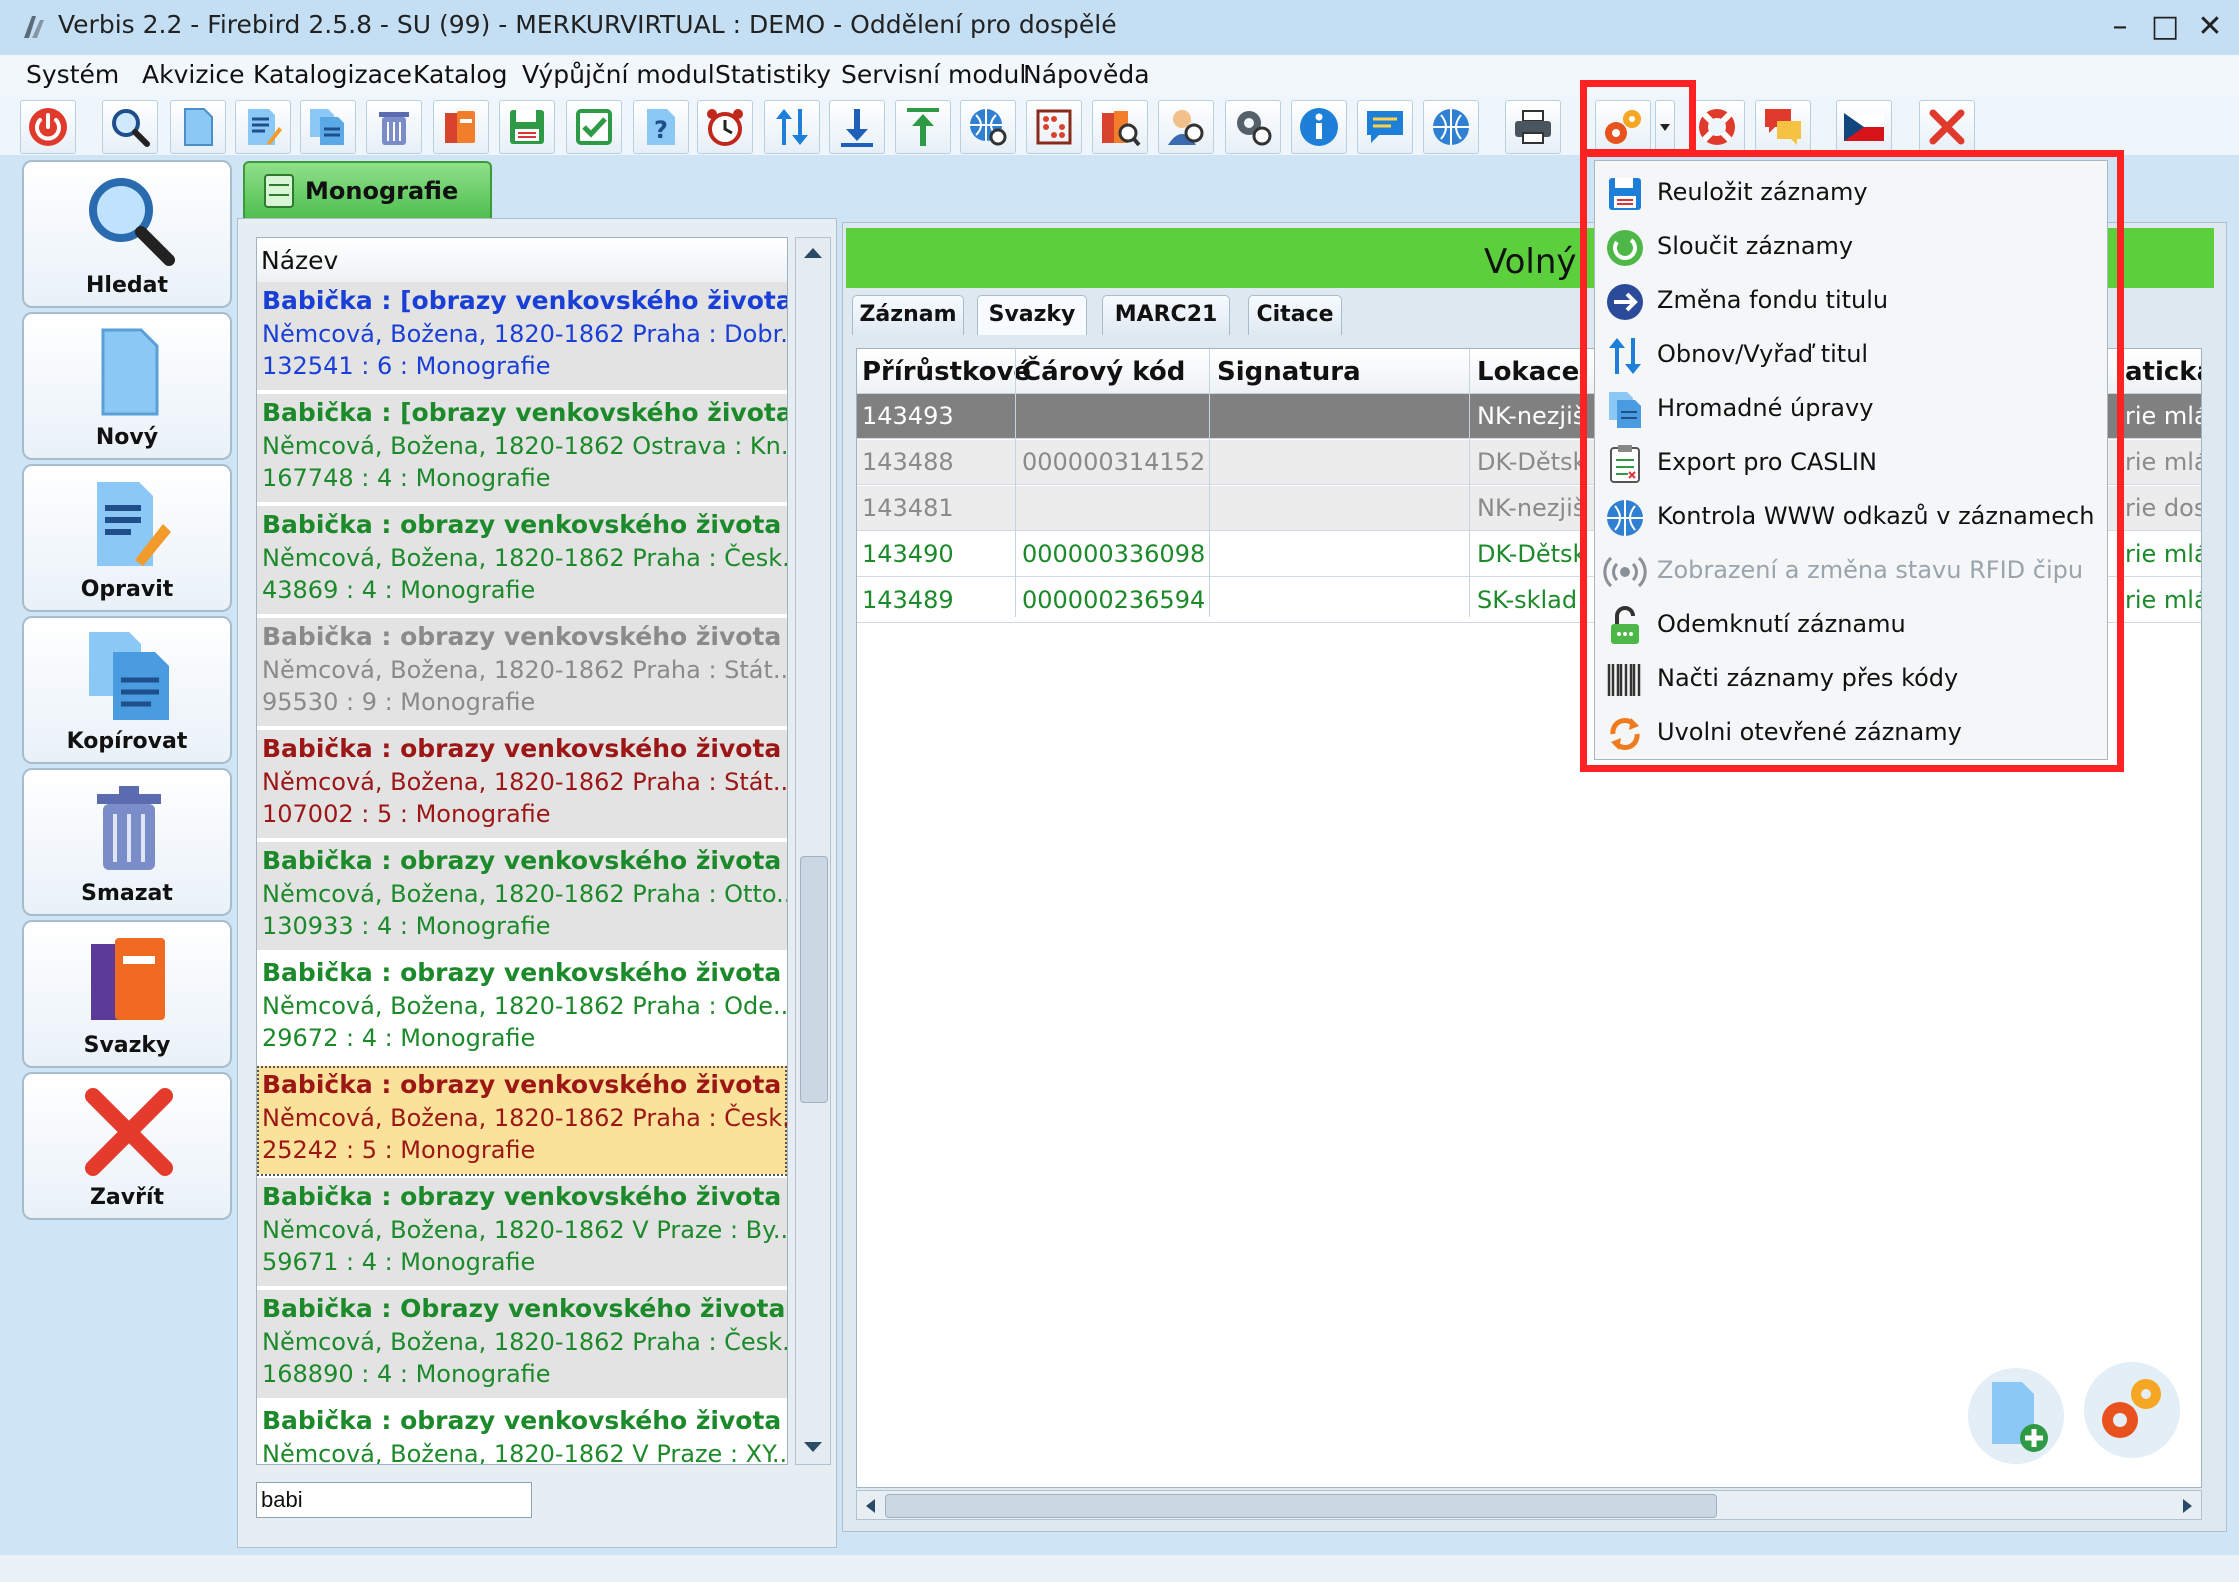  Describe the element at coordinates (594, 127) in the screenshot. I see `check-button` at that location.